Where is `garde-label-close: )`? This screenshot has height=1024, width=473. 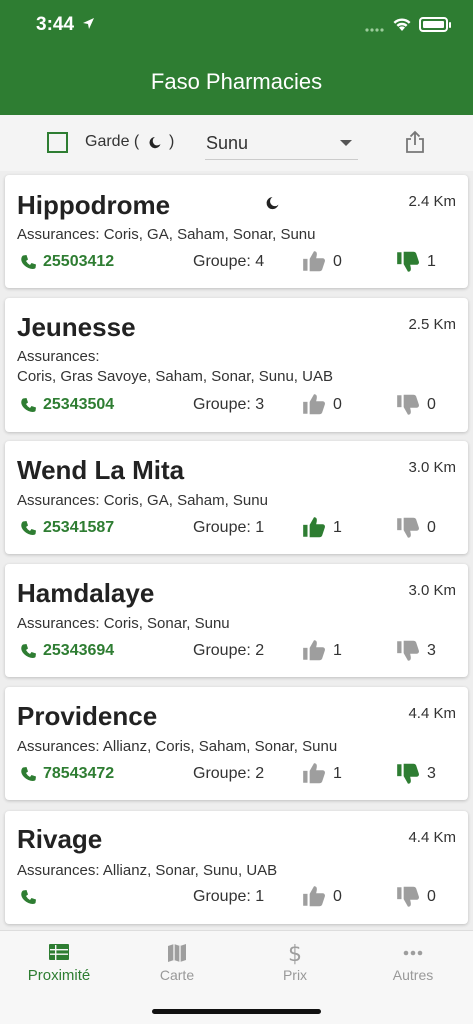 garde-label-close: ) is located at coordinates (172, 141).